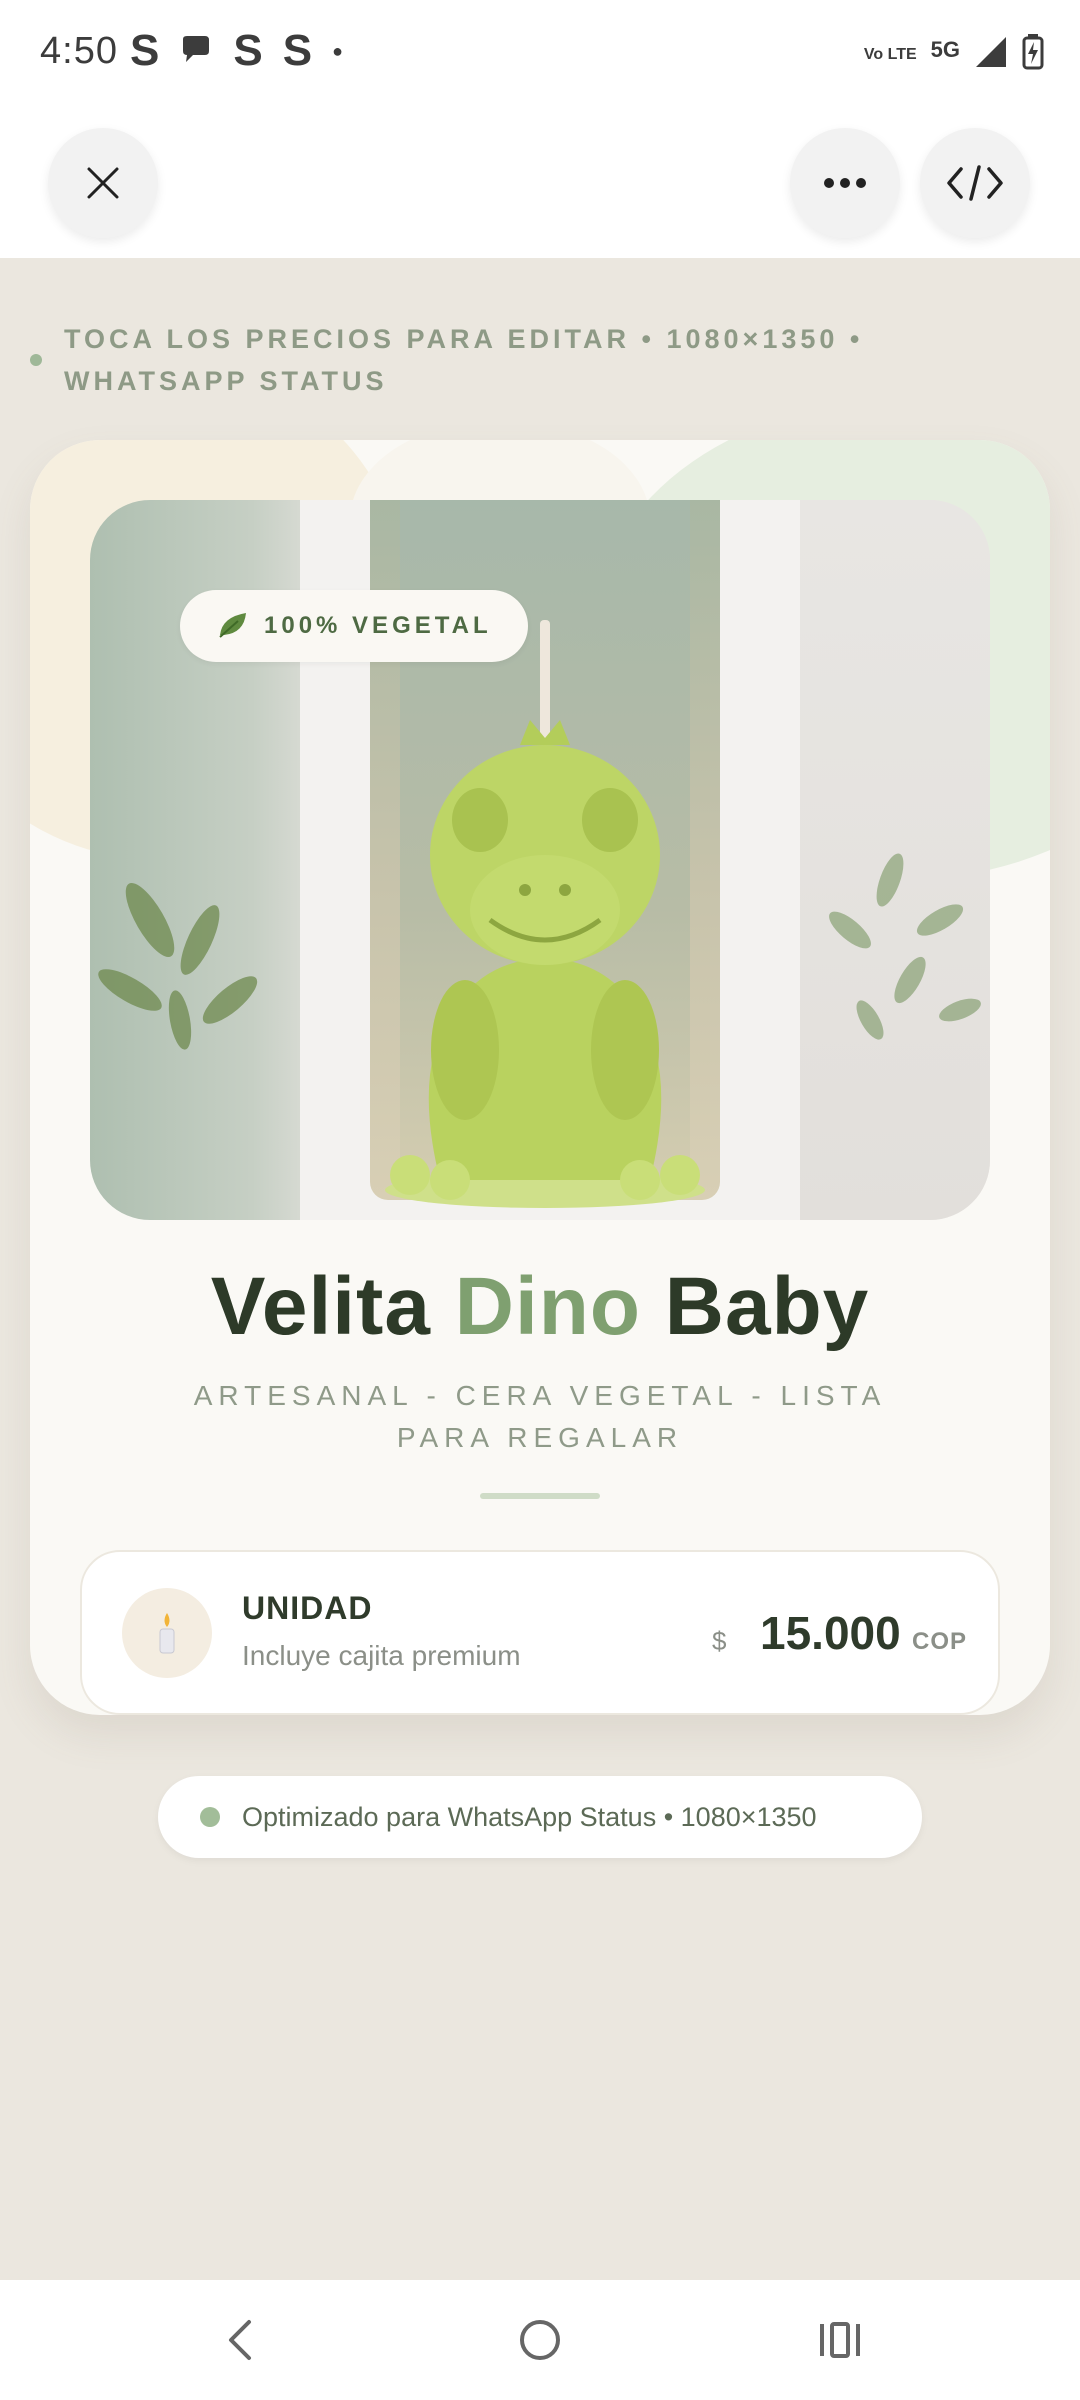 This screenshot has width=1080, height=2400. What do you see at coordinates (830, 1633) in the screenshot?
I see `price-value: 15.000` at bounding box center [830, 1633].